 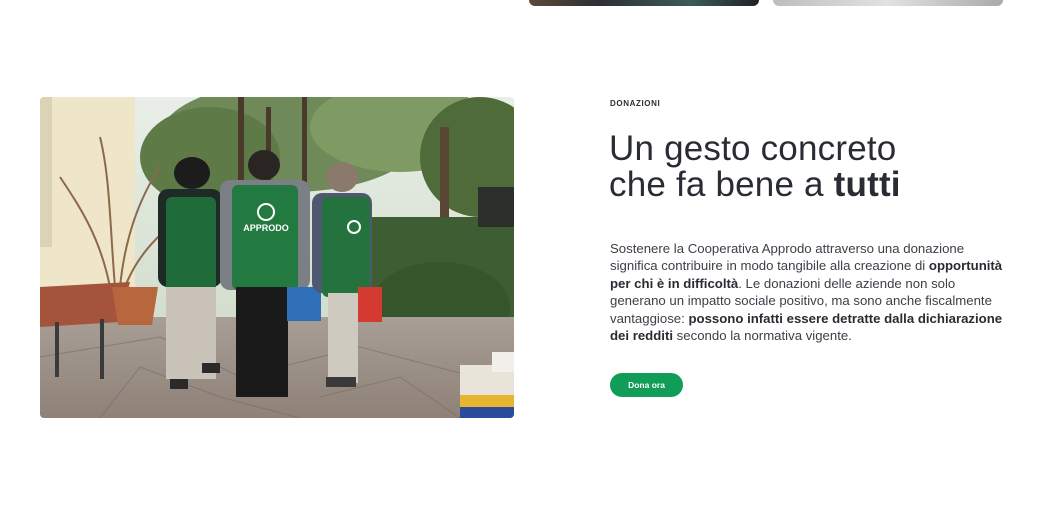 I want to click on headline-line1: Un gesto concreto, so click(x=753, y=148).